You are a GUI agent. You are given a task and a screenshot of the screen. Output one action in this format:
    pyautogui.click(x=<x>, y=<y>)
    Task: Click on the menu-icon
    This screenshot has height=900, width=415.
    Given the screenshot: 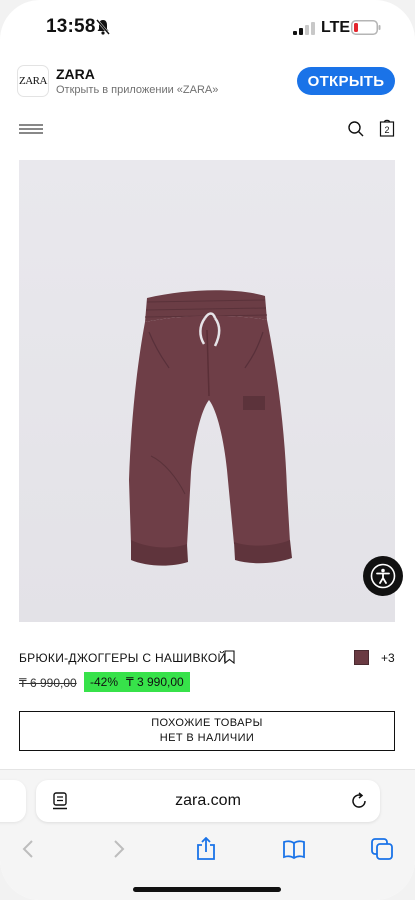 What is the action you would take?
    pyautogui.click(x=31, y=129)
    